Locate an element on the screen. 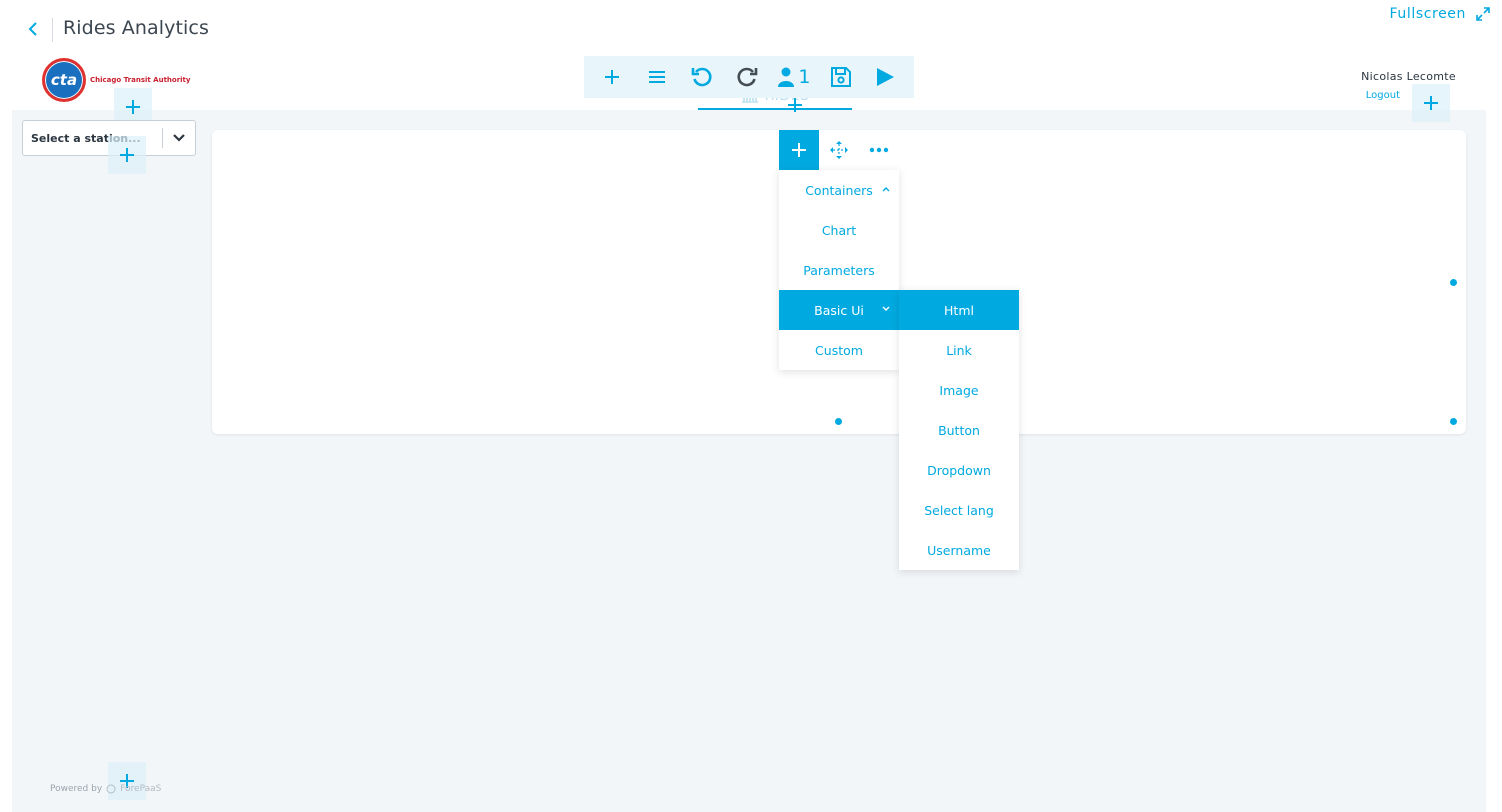 This screenshot has width=1502, height=812. menu-item-chart: Chart is located at coordinates (839, 230).